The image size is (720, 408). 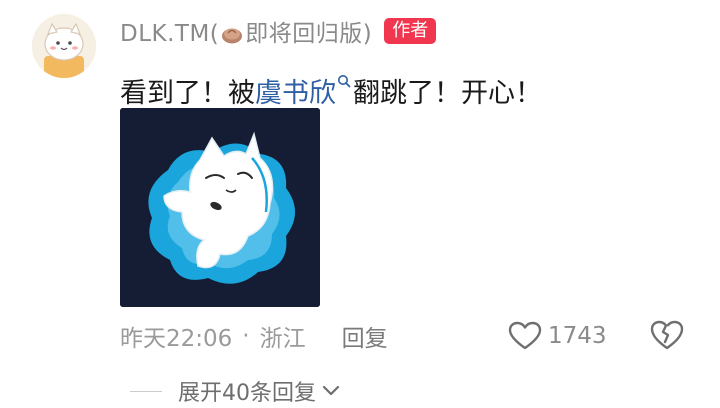 What do you see at coordinates (187, 93) in the screenshot?
I see `comment-text-before: 看到了！被` at bounding box center [187, 93].